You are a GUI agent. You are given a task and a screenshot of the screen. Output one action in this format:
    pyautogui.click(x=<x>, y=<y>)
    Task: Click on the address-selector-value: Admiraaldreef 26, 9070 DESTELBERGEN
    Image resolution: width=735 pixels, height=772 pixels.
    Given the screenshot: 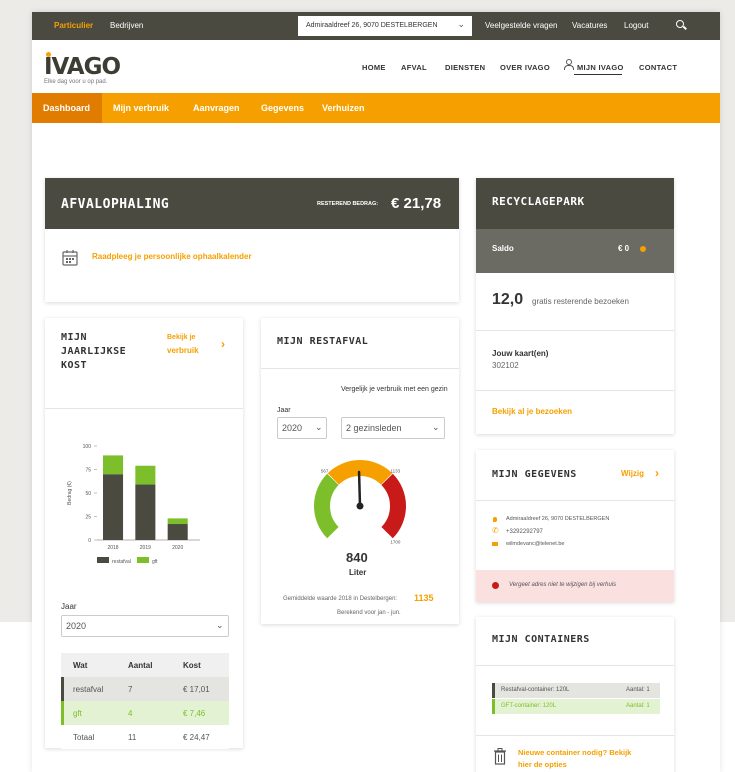 What is the action you would take?
    pyautogui.click(x=372, y=25)
    